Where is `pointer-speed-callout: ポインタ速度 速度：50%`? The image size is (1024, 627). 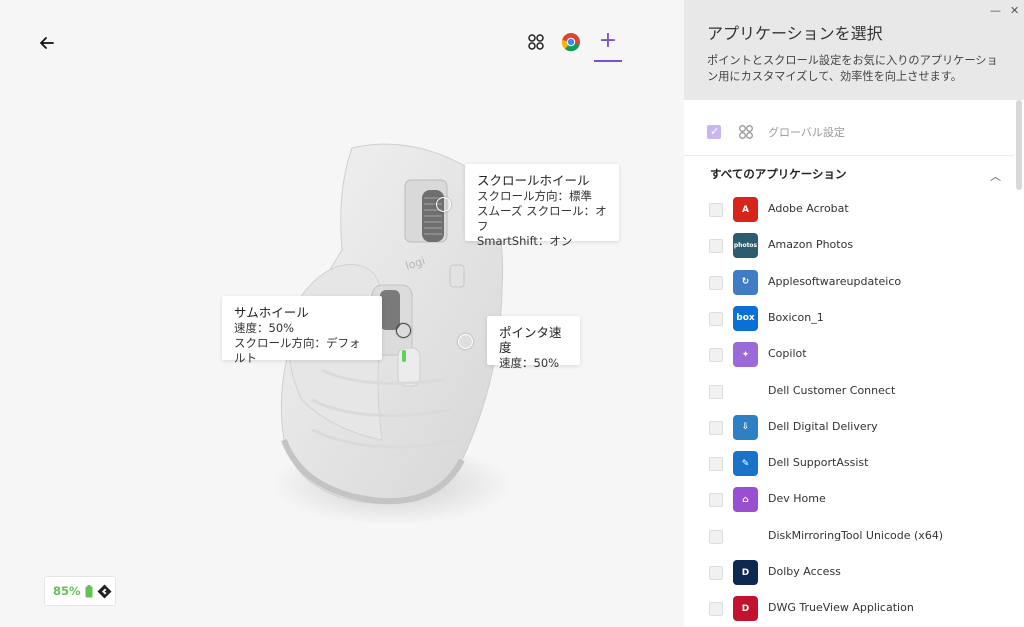
pointer-speed-callout: ポインタ速度 速度：50% is located at coordinates (533, 343).